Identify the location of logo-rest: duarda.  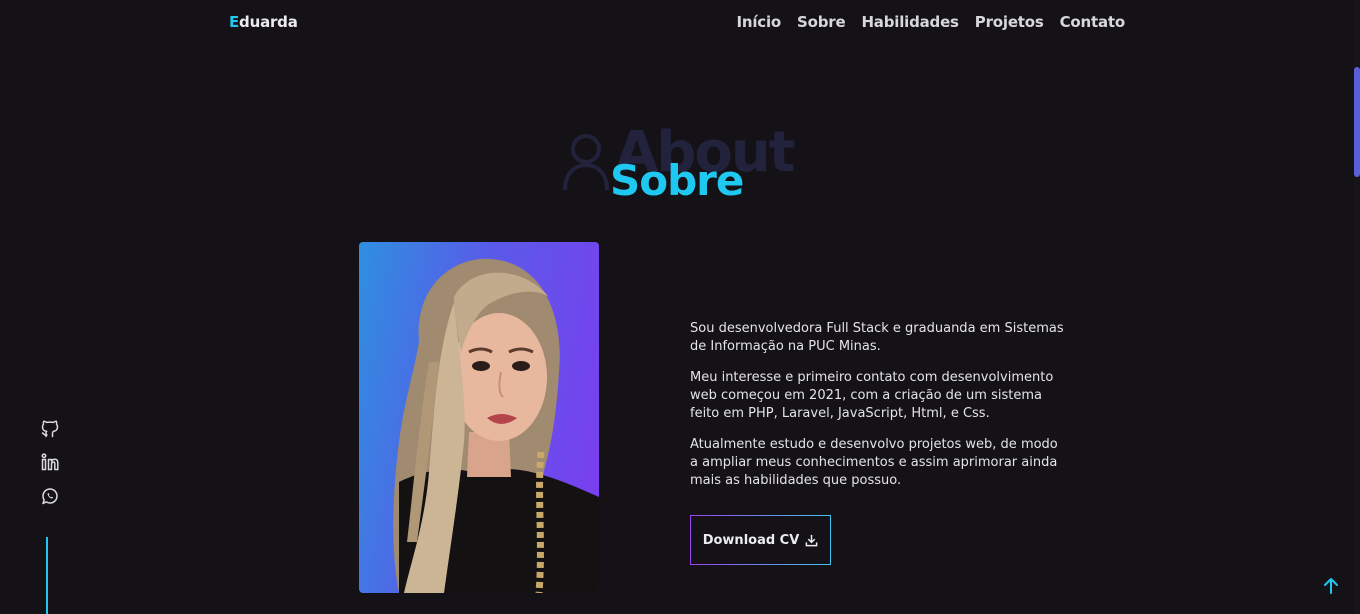
(268, 22).